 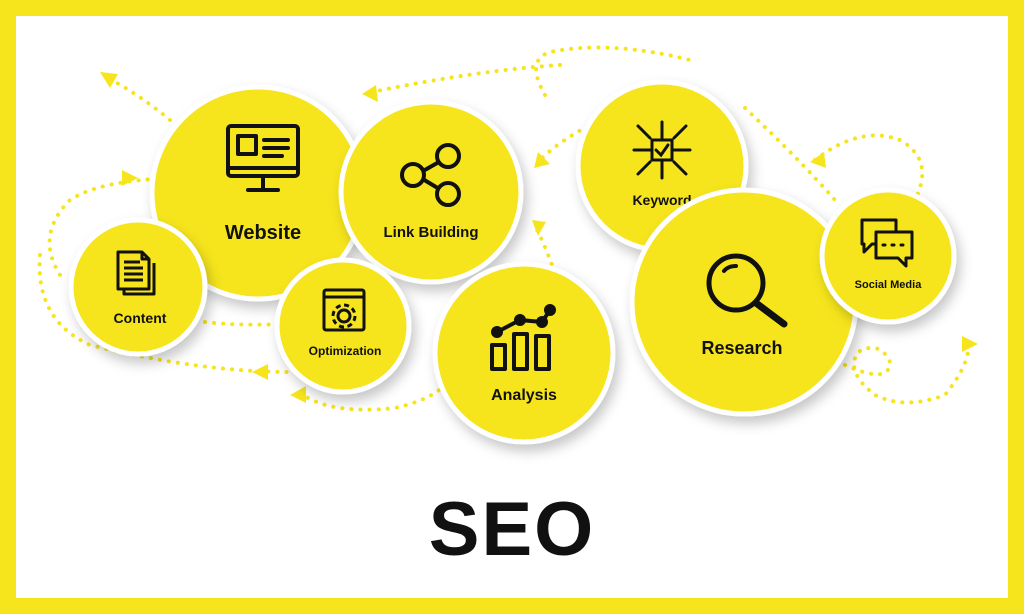 What do you see at coordinates (431, 192) in the screenshot?
I see `node-link-building: Link Building` at bounding box center [431, 192].